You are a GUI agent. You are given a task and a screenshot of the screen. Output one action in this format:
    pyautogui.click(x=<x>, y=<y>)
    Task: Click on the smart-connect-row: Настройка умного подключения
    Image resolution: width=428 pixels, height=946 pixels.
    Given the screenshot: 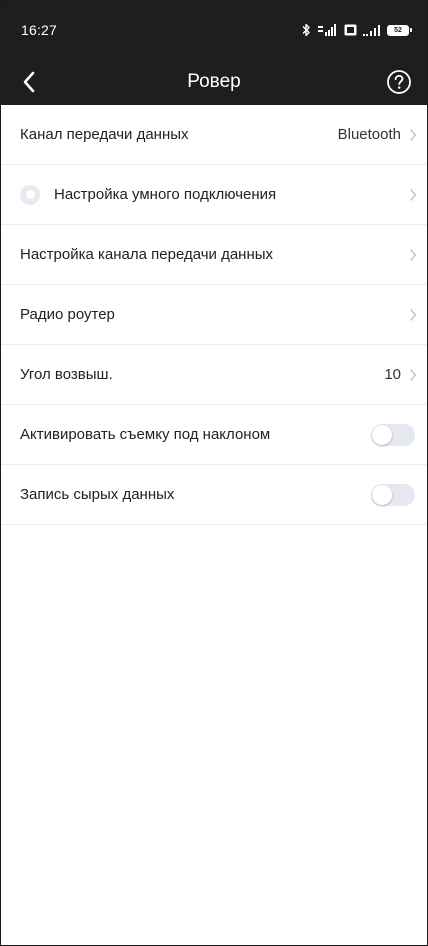 What is the action you would take?
    pyautogui.click(x=214, y=195)
    